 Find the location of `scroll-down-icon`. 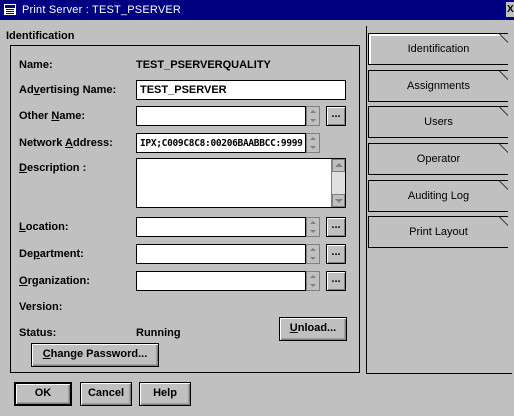

scroll-down-icon is located at coordinates (338, 200).